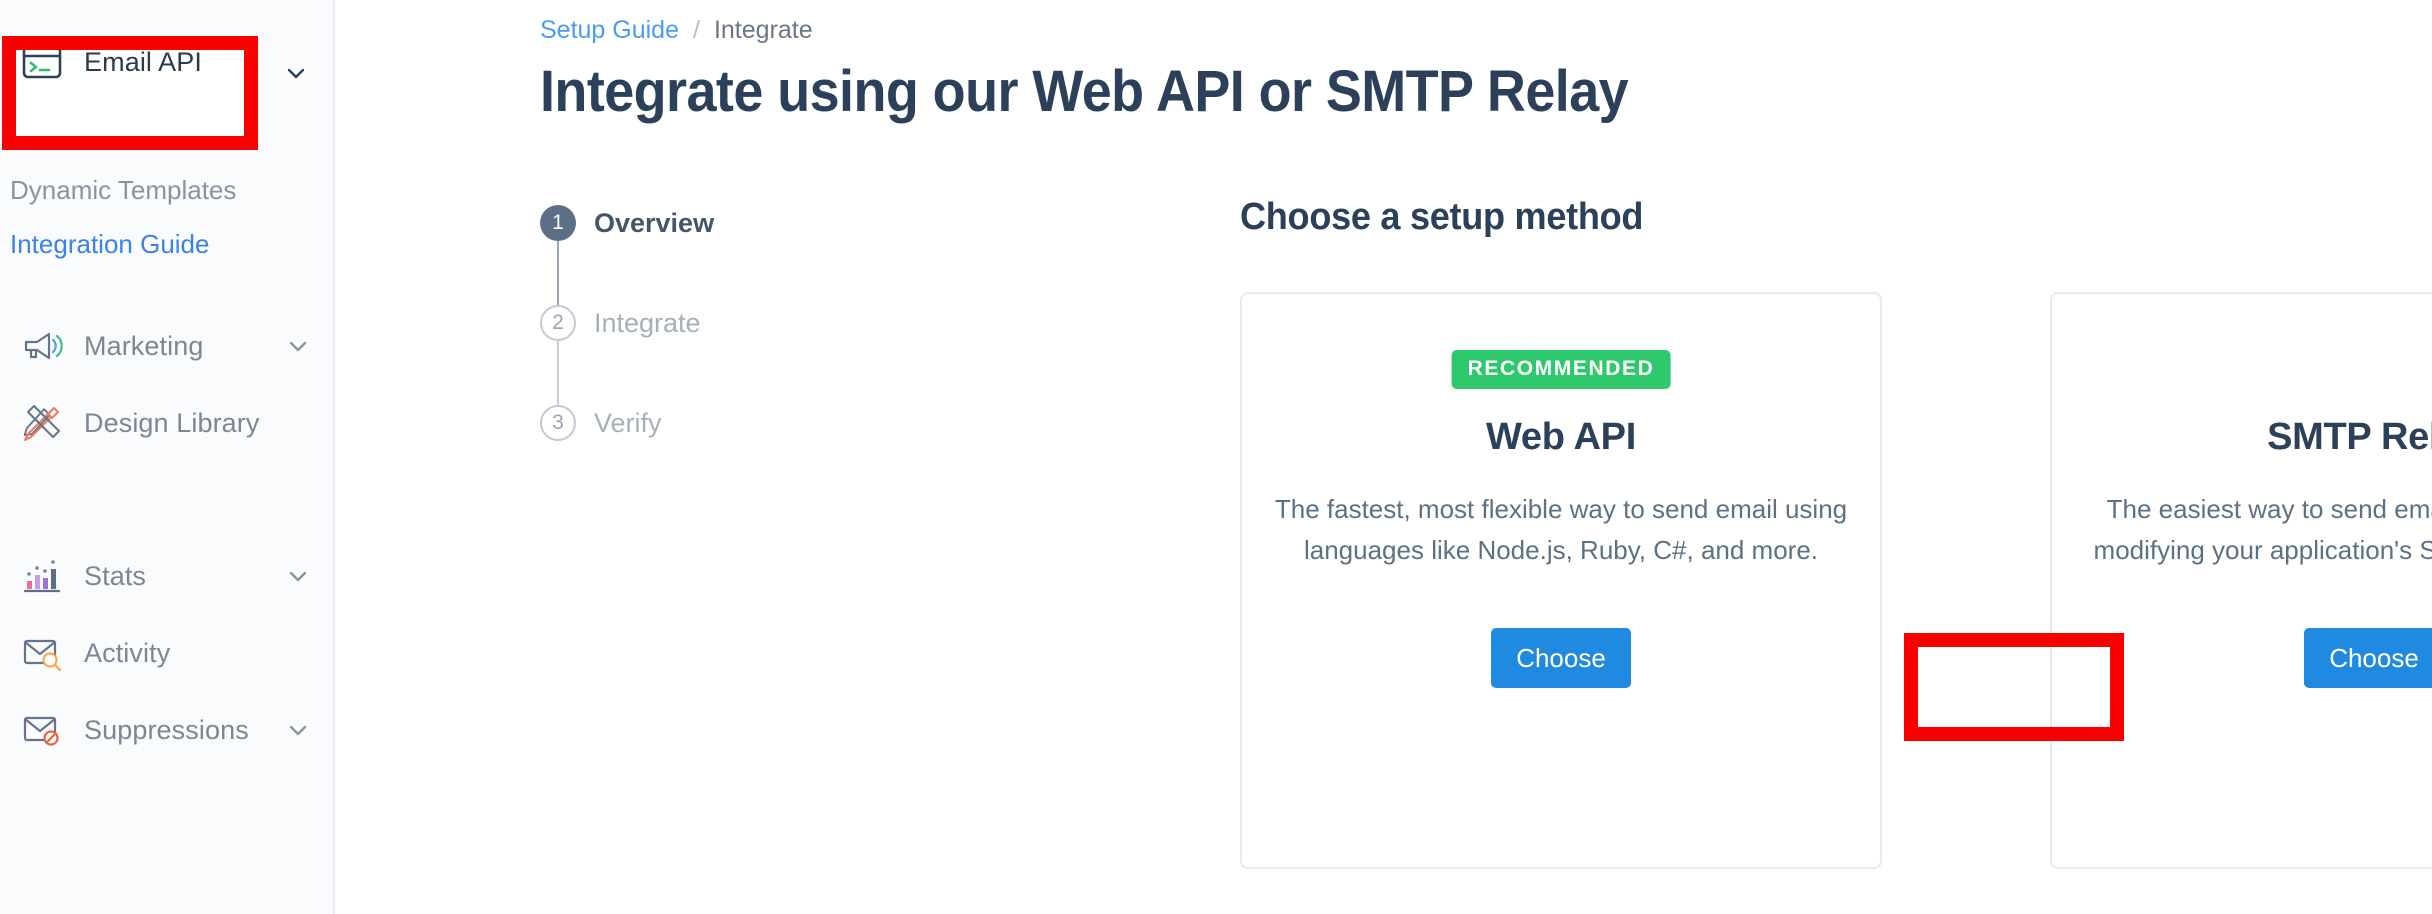 Image resolution: width=2432 pixels, height=914 pixels. I want to click on bar-chart-icon, so click(45, 576).